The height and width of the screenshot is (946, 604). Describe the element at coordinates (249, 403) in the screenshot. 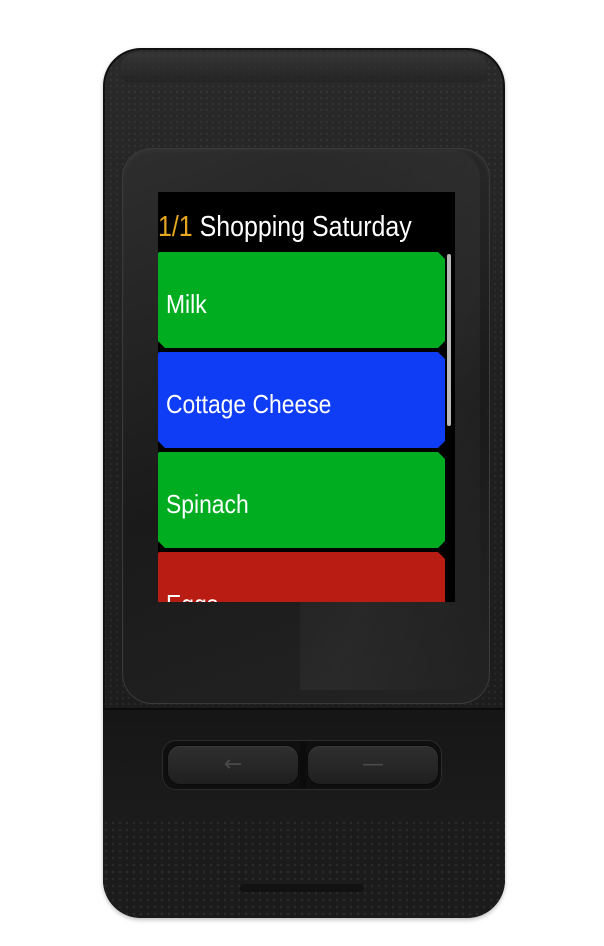

I see `list-item-label: Cottage Cheese` at that location.